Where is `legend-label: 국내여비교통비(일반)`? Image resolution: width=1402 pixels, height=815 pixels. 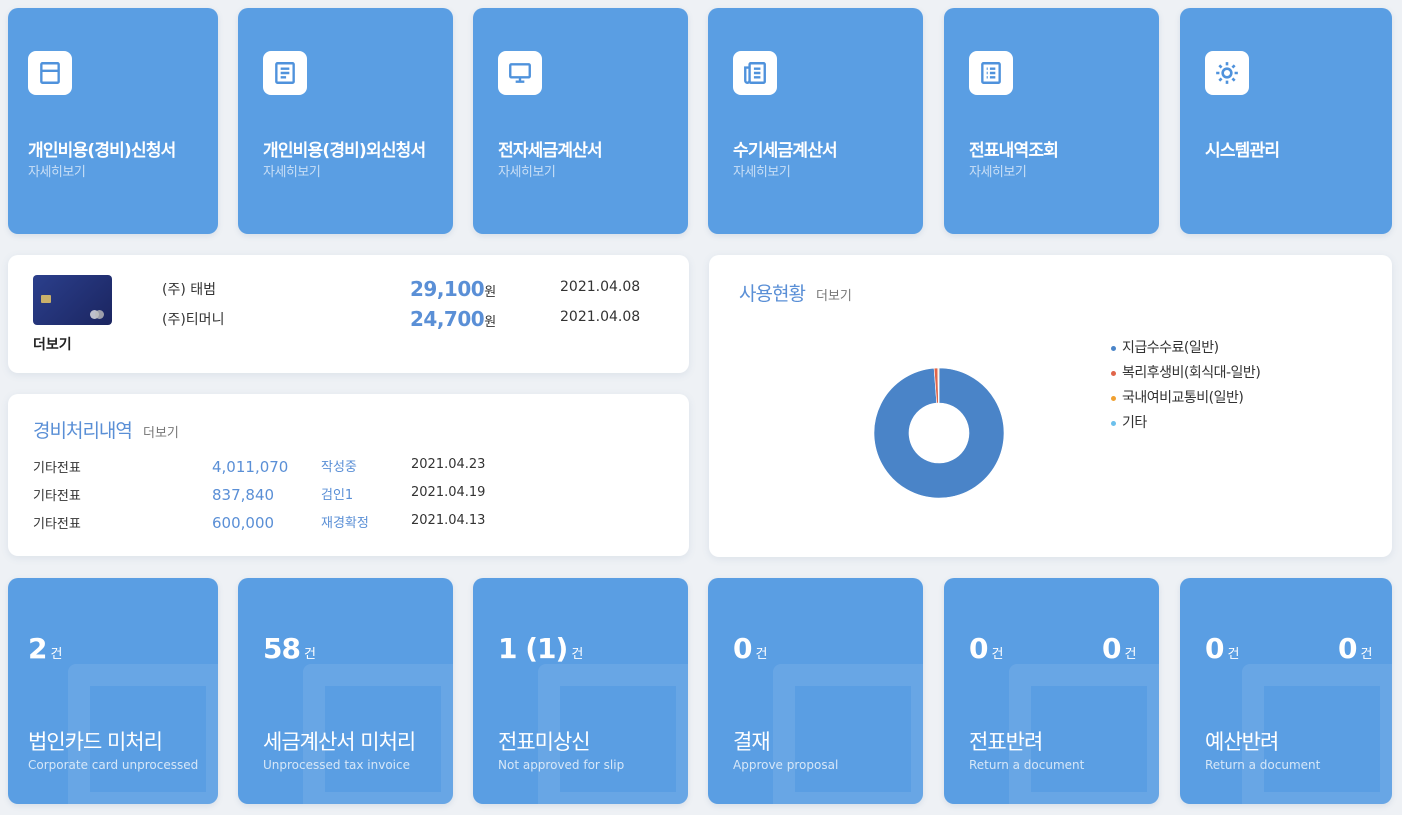
legend-label: 국내여비교통비(일반) is located at coordinates (1183, 398).